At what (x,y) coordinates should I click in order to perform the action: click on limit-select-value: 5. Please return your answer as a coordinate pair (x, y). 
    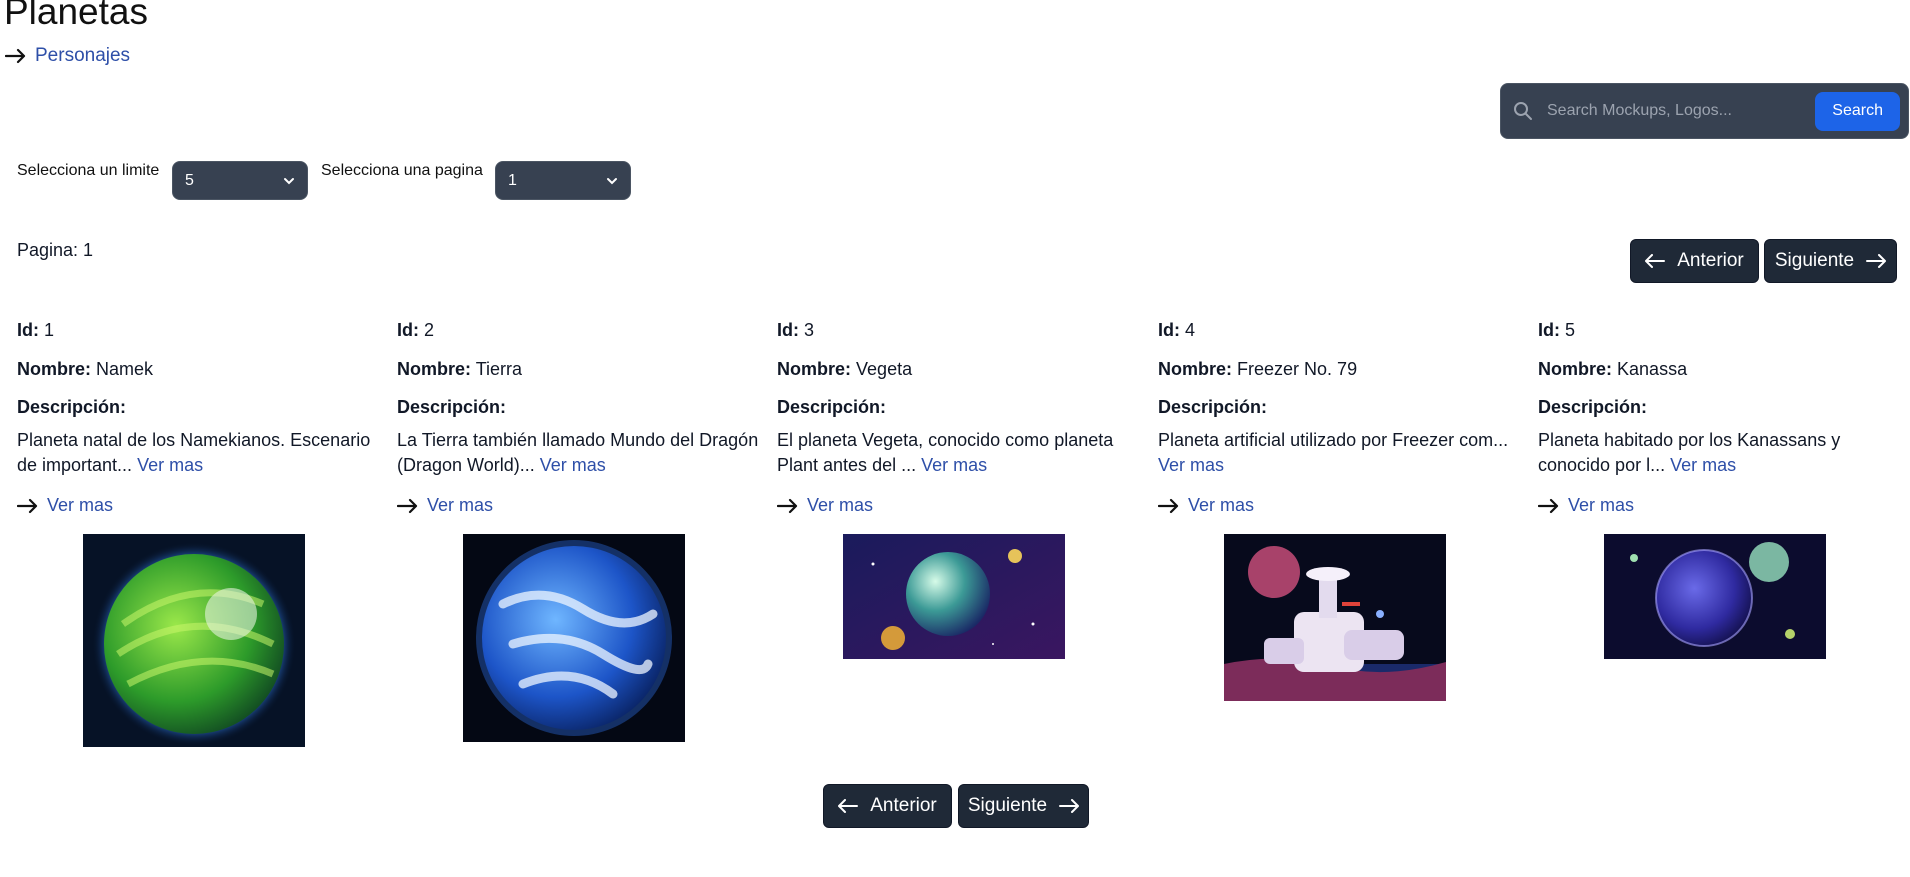
    Looking at the image, I should click on (189, 180).